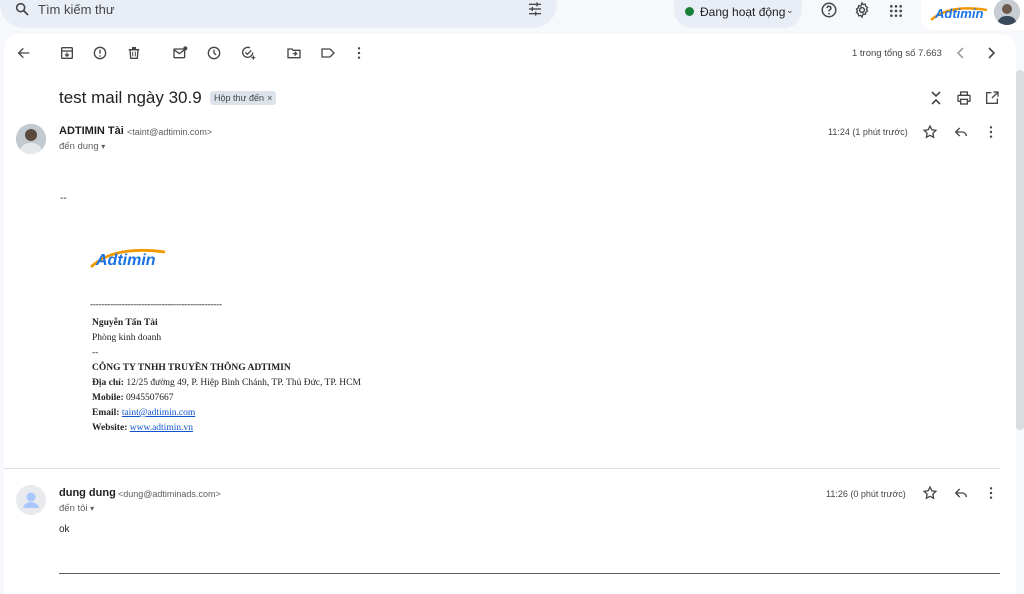  What do you see at coordinates (936, 100) in the screenshot?
I see `collapse-all-icon` at bounding box center [936, 100].